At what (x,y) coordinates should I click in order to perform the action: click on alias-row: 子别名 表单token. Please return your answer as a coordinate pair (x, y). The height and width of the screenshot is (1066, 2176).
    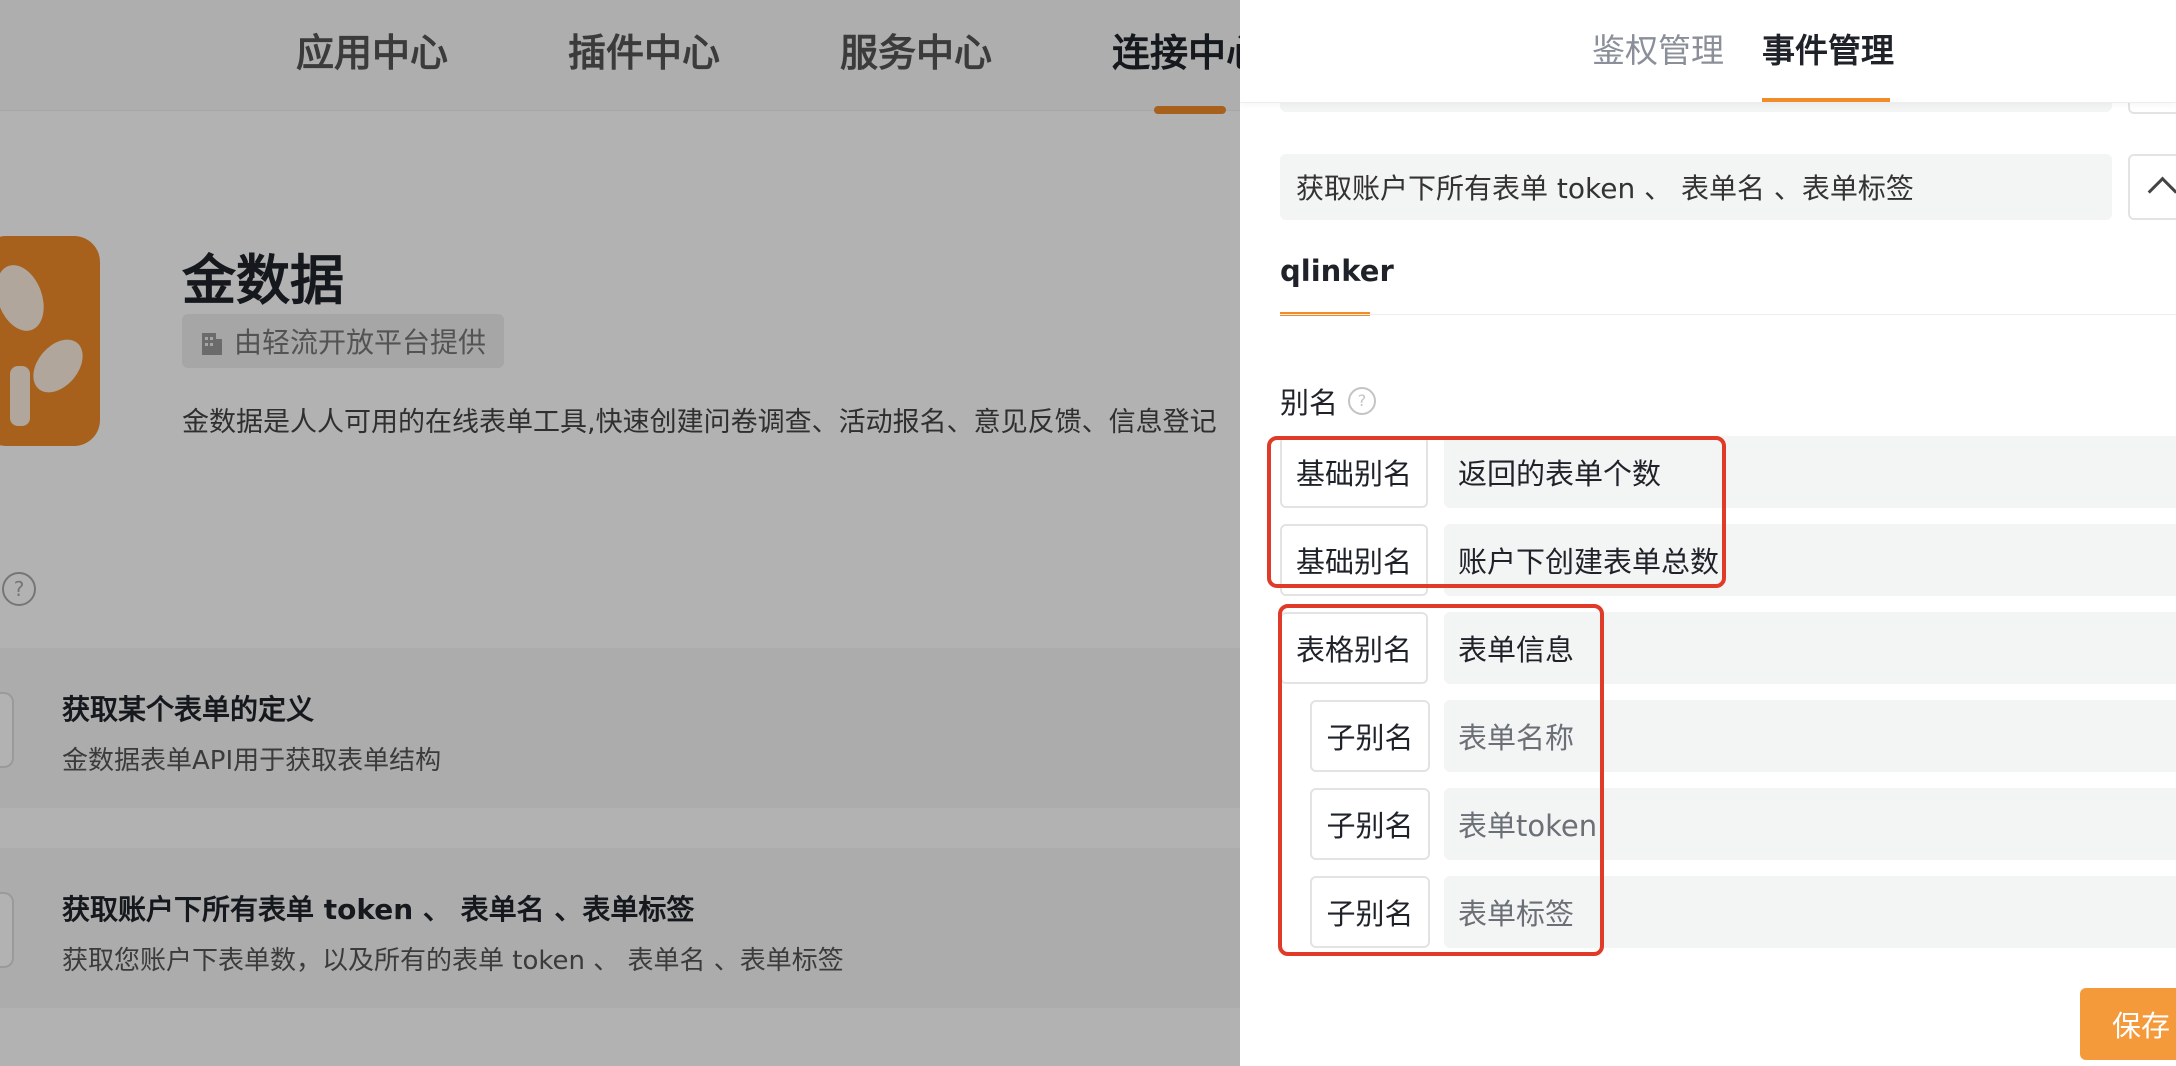
    Looking at the image, I should click on (1088, 824).